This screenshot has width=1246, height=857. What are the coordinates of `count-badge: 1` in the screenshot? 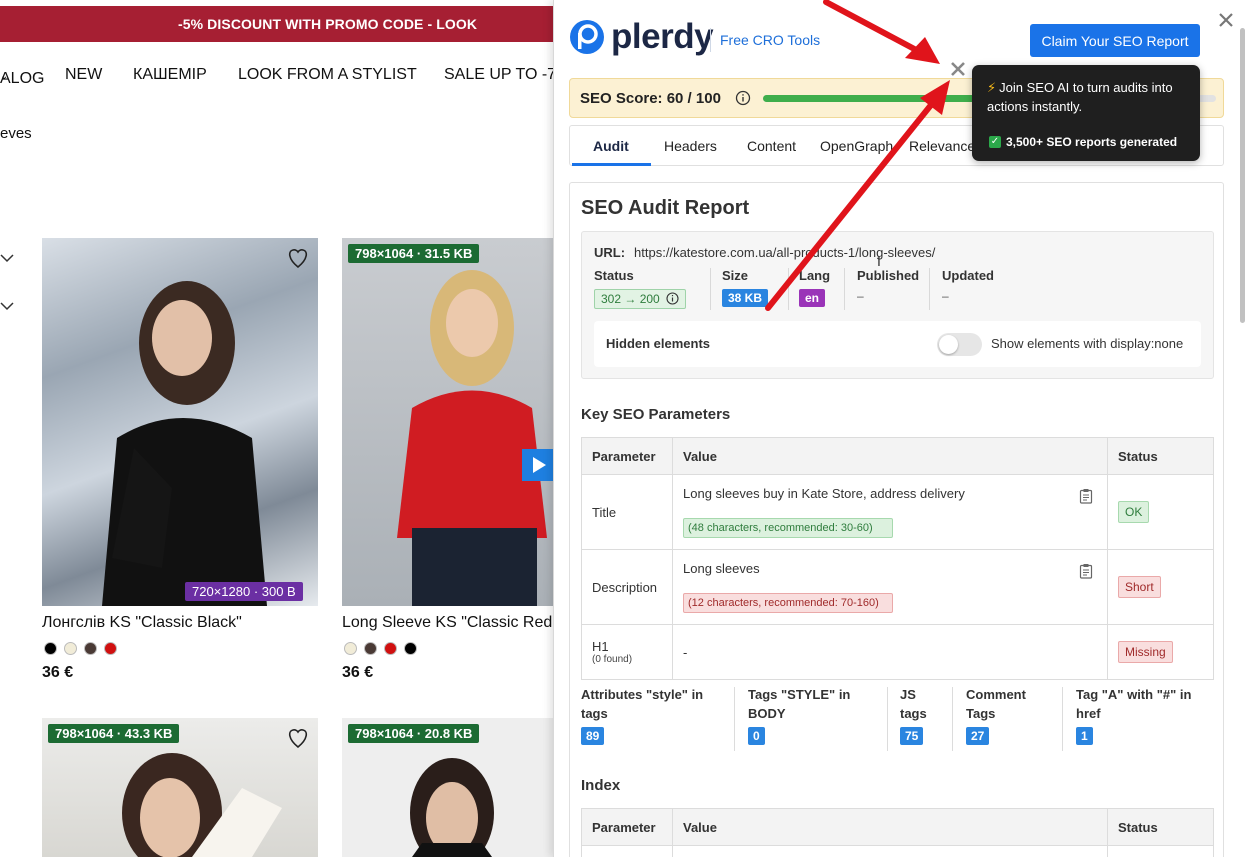 It's located at (1084, 736).